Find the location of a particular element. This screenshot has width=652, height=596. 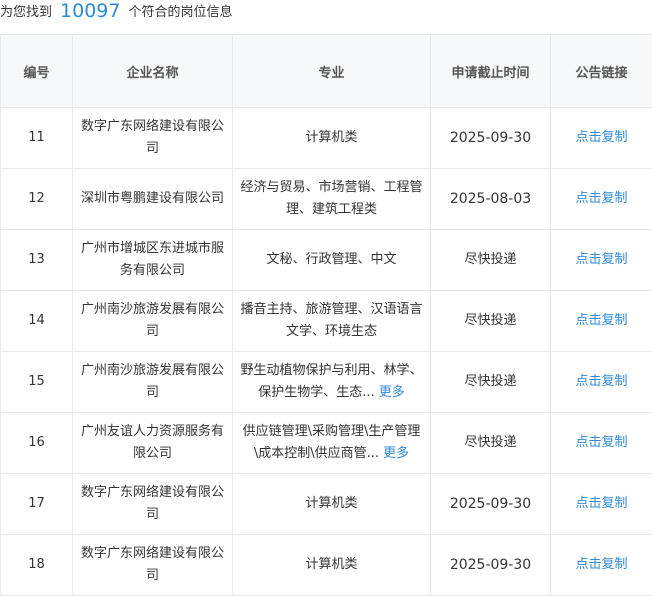

row-major-text: 经济与贸易、市场营销、工程管理、建筑工程类 is located at coordinates (331, 198).